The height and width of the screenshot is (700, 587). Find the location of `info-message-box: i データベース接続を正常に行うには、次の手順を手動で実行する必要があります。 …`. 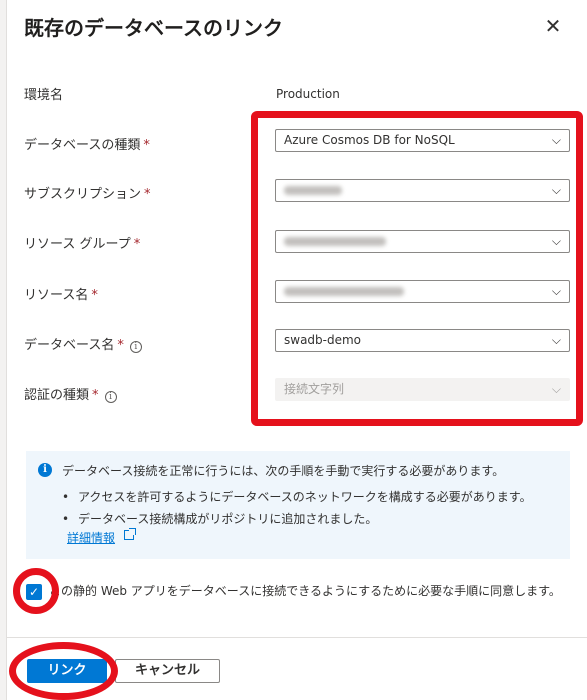

info-message-box: i データベース接続を正常に行うには、次の手順を手動で実行する必要があります。 … is located at coordinates (298, 505).